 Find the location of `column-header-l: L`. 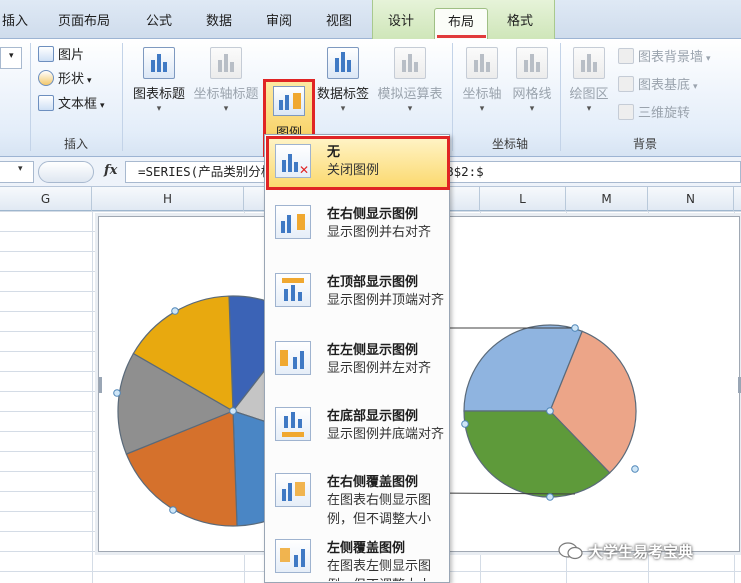

column-header-l: L is located at coordinates (523, 199).